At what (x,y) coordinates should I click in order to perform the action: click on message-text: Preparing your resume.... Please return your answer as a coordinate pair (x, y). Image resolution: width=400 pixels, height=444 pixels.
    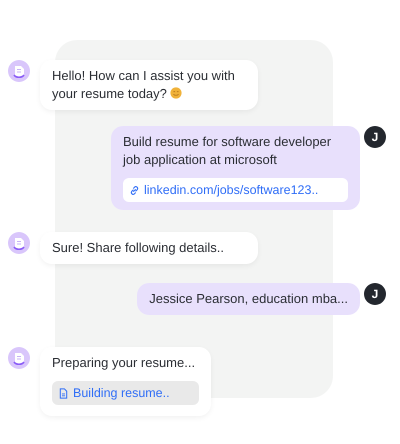
    Looking at the image, I should click on (124, 362).